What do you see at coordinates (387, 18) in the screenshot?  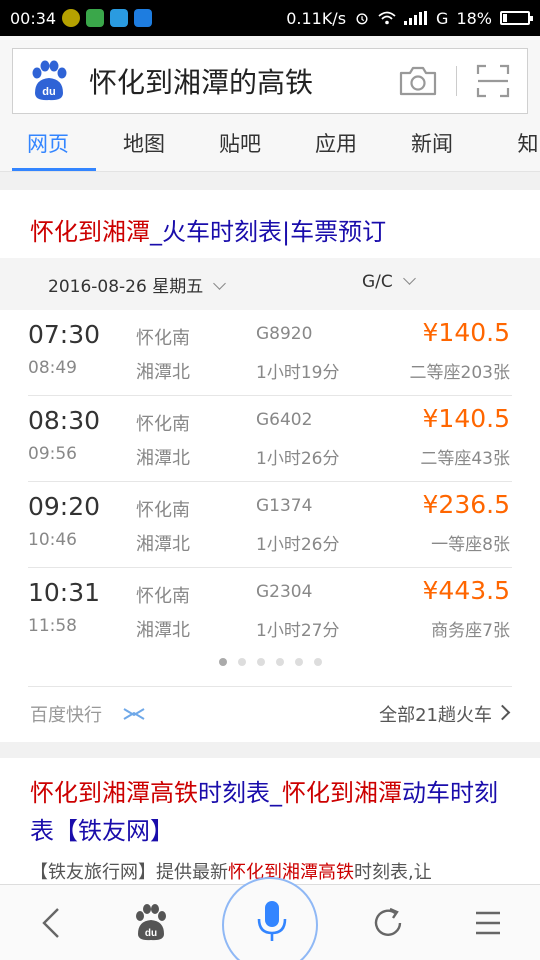 I see `wifi-icon` at bounding box center [387, 18].